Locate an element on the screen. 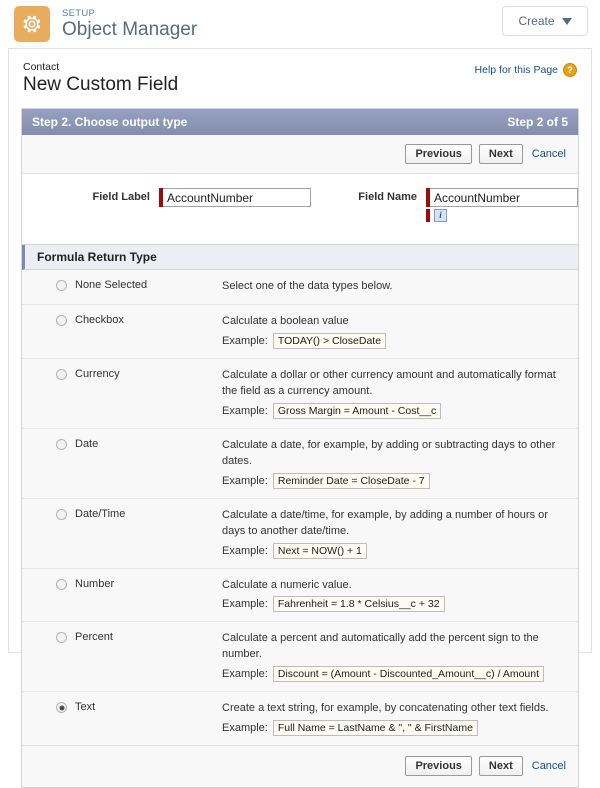 This screenshot has width=600, height=788. field-inputs-region: Field Label Field Name is located at coordinates (300, 209).